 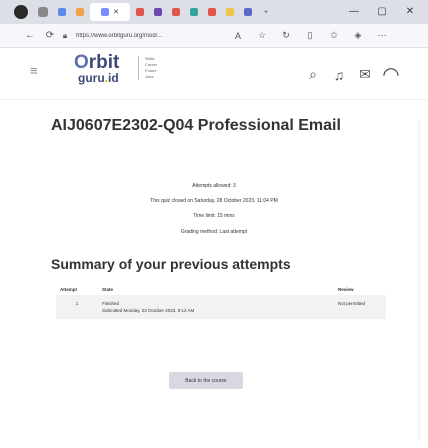 I want to click on back-arrow-icon: ←, so click(x=30, y=35).